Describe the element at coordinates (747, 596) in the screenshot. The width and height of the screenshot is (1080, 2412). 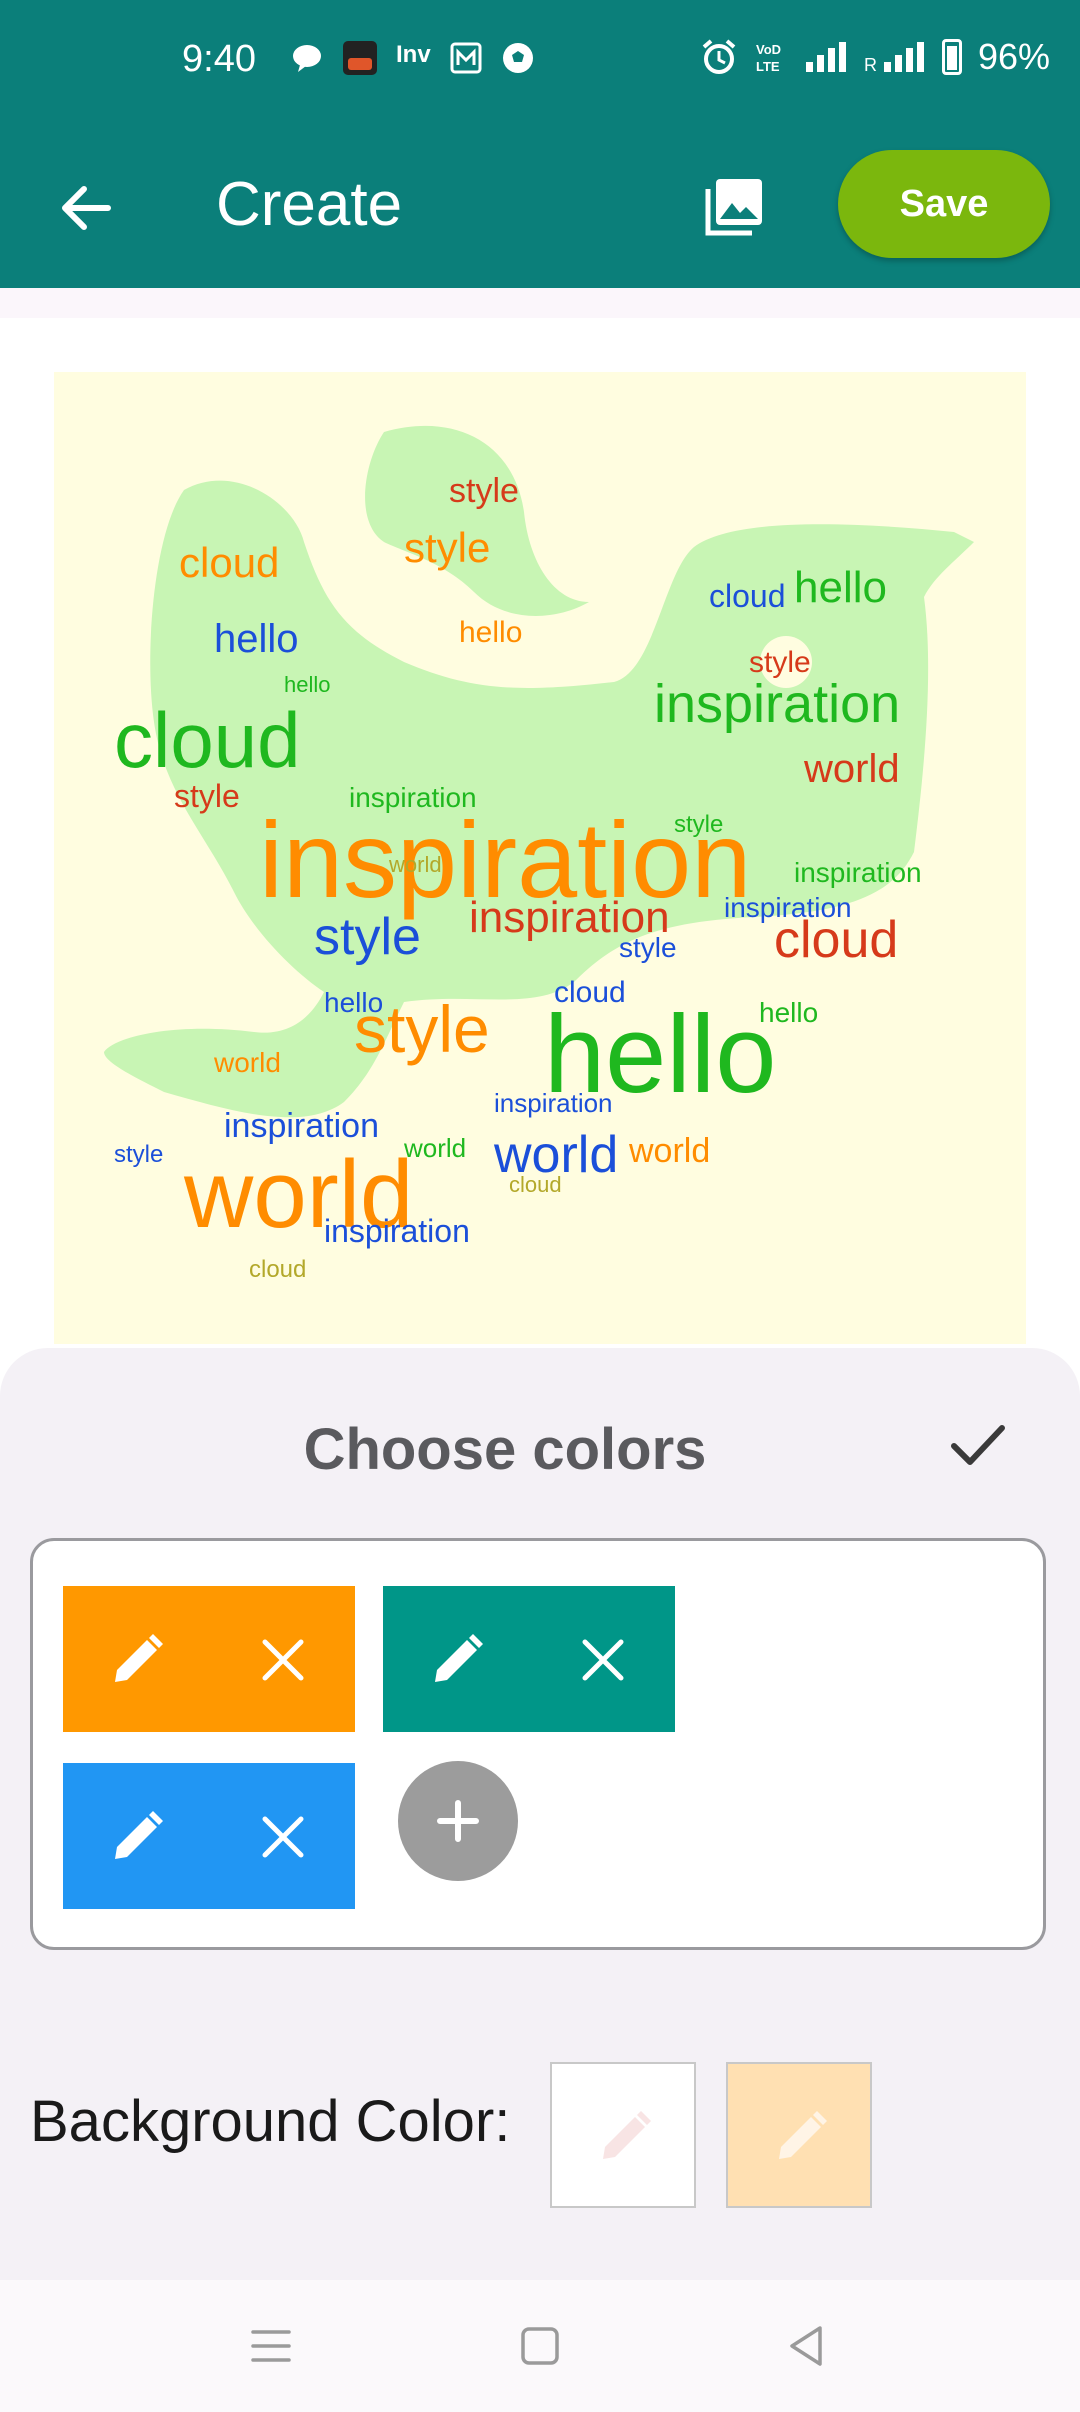
I see `word-cloud-4: cloud` at that location.